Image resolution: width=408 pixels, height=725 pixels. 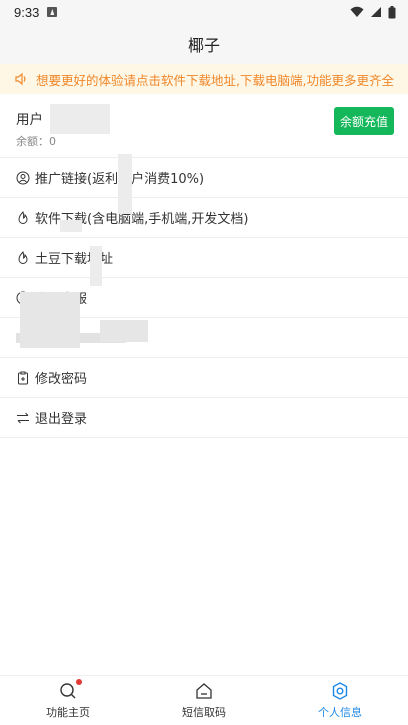 What do you see at coordinates (204, 258) in the screenshot?
I see `menu-item-tudou-download: 土豆下载地址` at bounding box center [204, 258].